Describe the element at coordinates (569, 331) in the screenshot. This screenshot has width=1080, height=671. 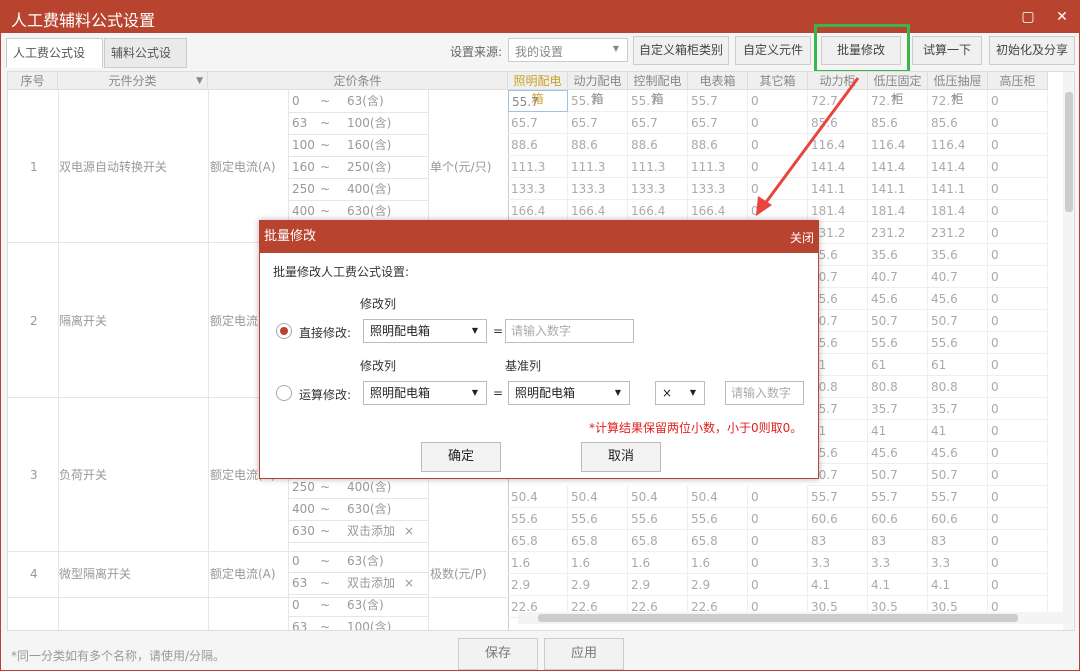
I see `direct-value-input` at that location.